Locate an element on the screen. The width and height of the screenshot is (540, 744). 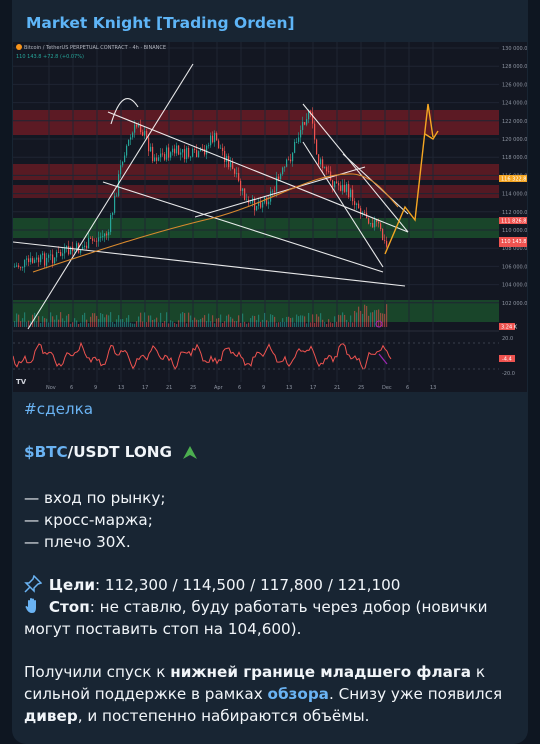
cashtag-link: $BTC is located at coordinates (46, 452).